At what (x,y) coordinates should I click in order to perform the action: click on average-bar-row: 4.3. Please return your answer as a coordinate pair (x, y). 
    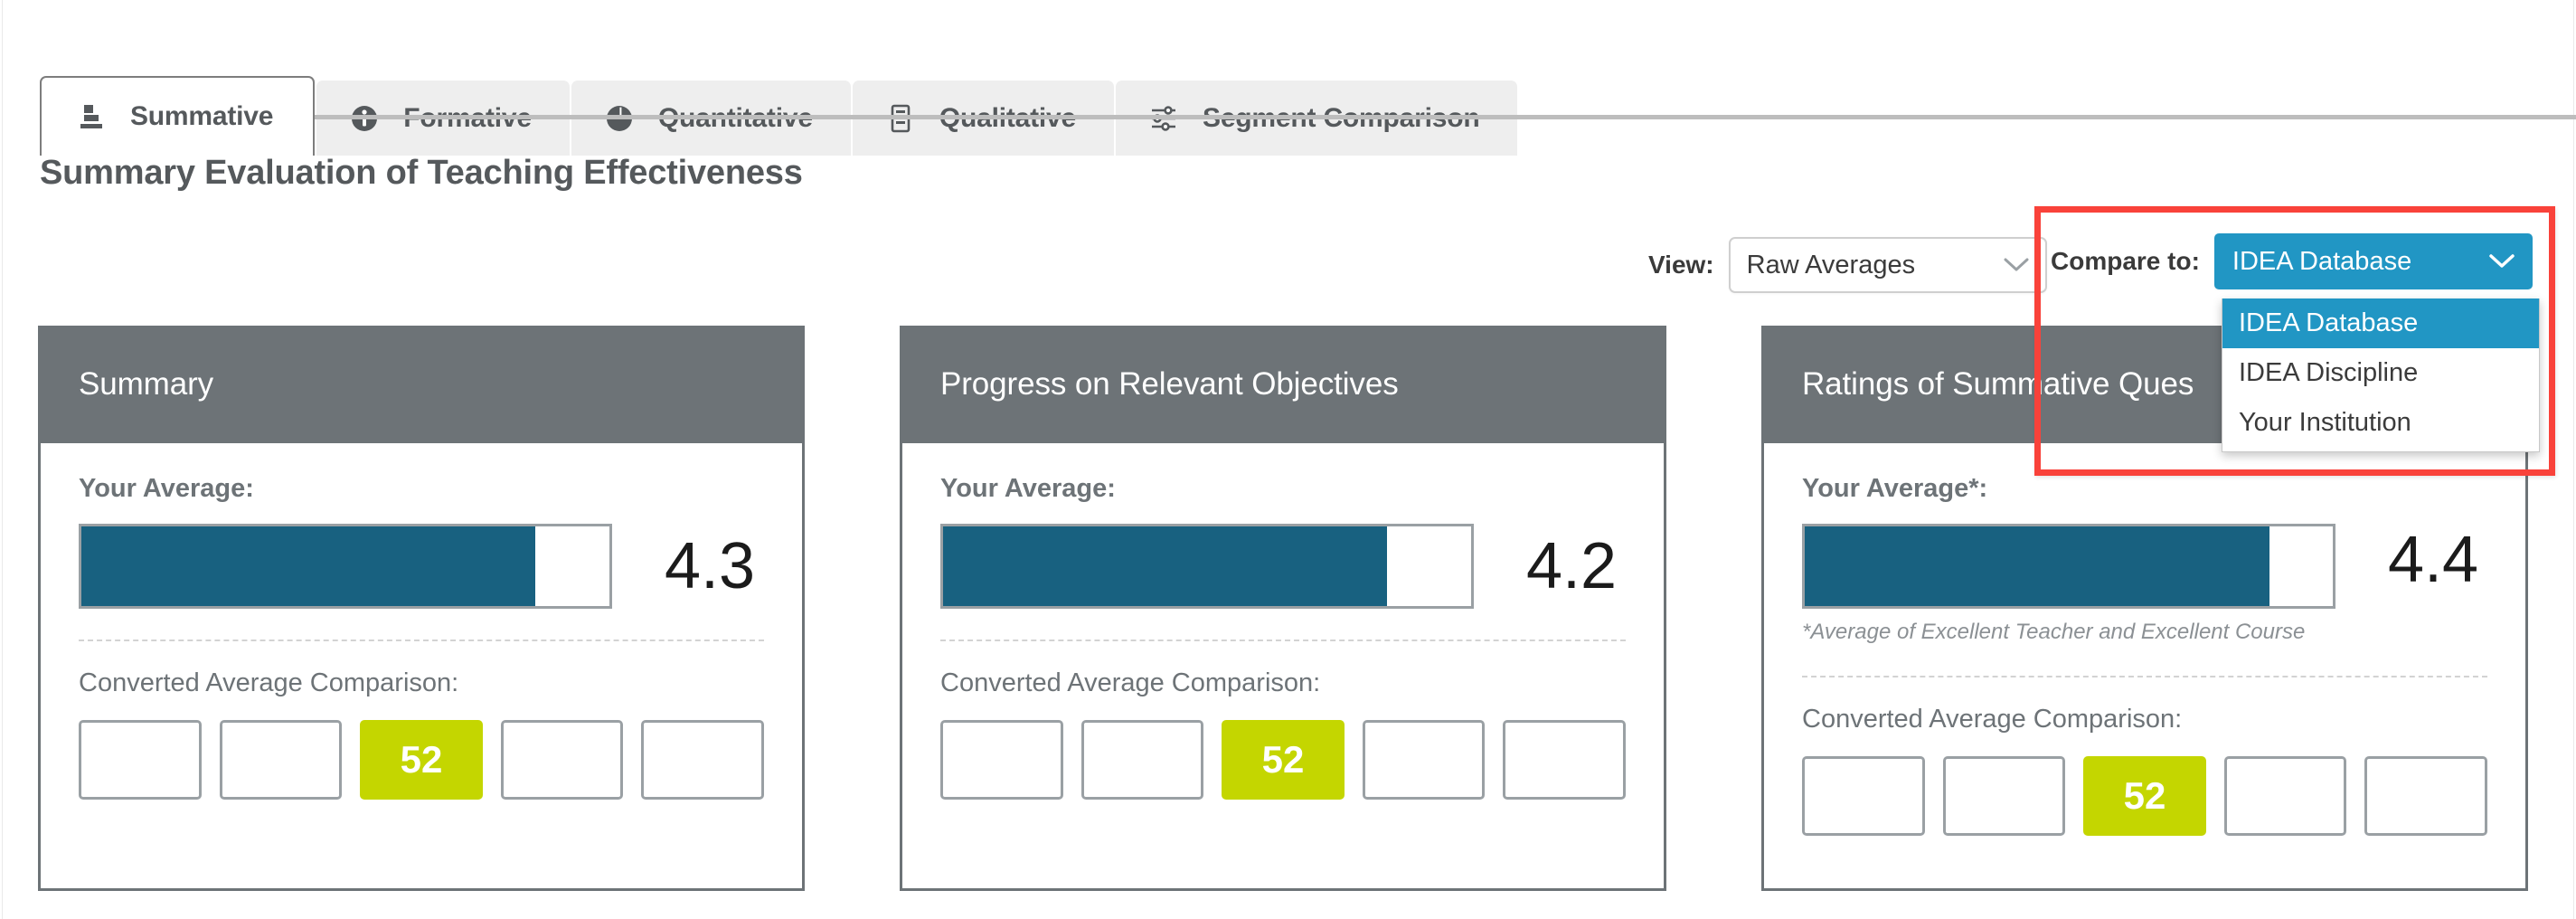
    Looking at the image, I should click on (421, 566).